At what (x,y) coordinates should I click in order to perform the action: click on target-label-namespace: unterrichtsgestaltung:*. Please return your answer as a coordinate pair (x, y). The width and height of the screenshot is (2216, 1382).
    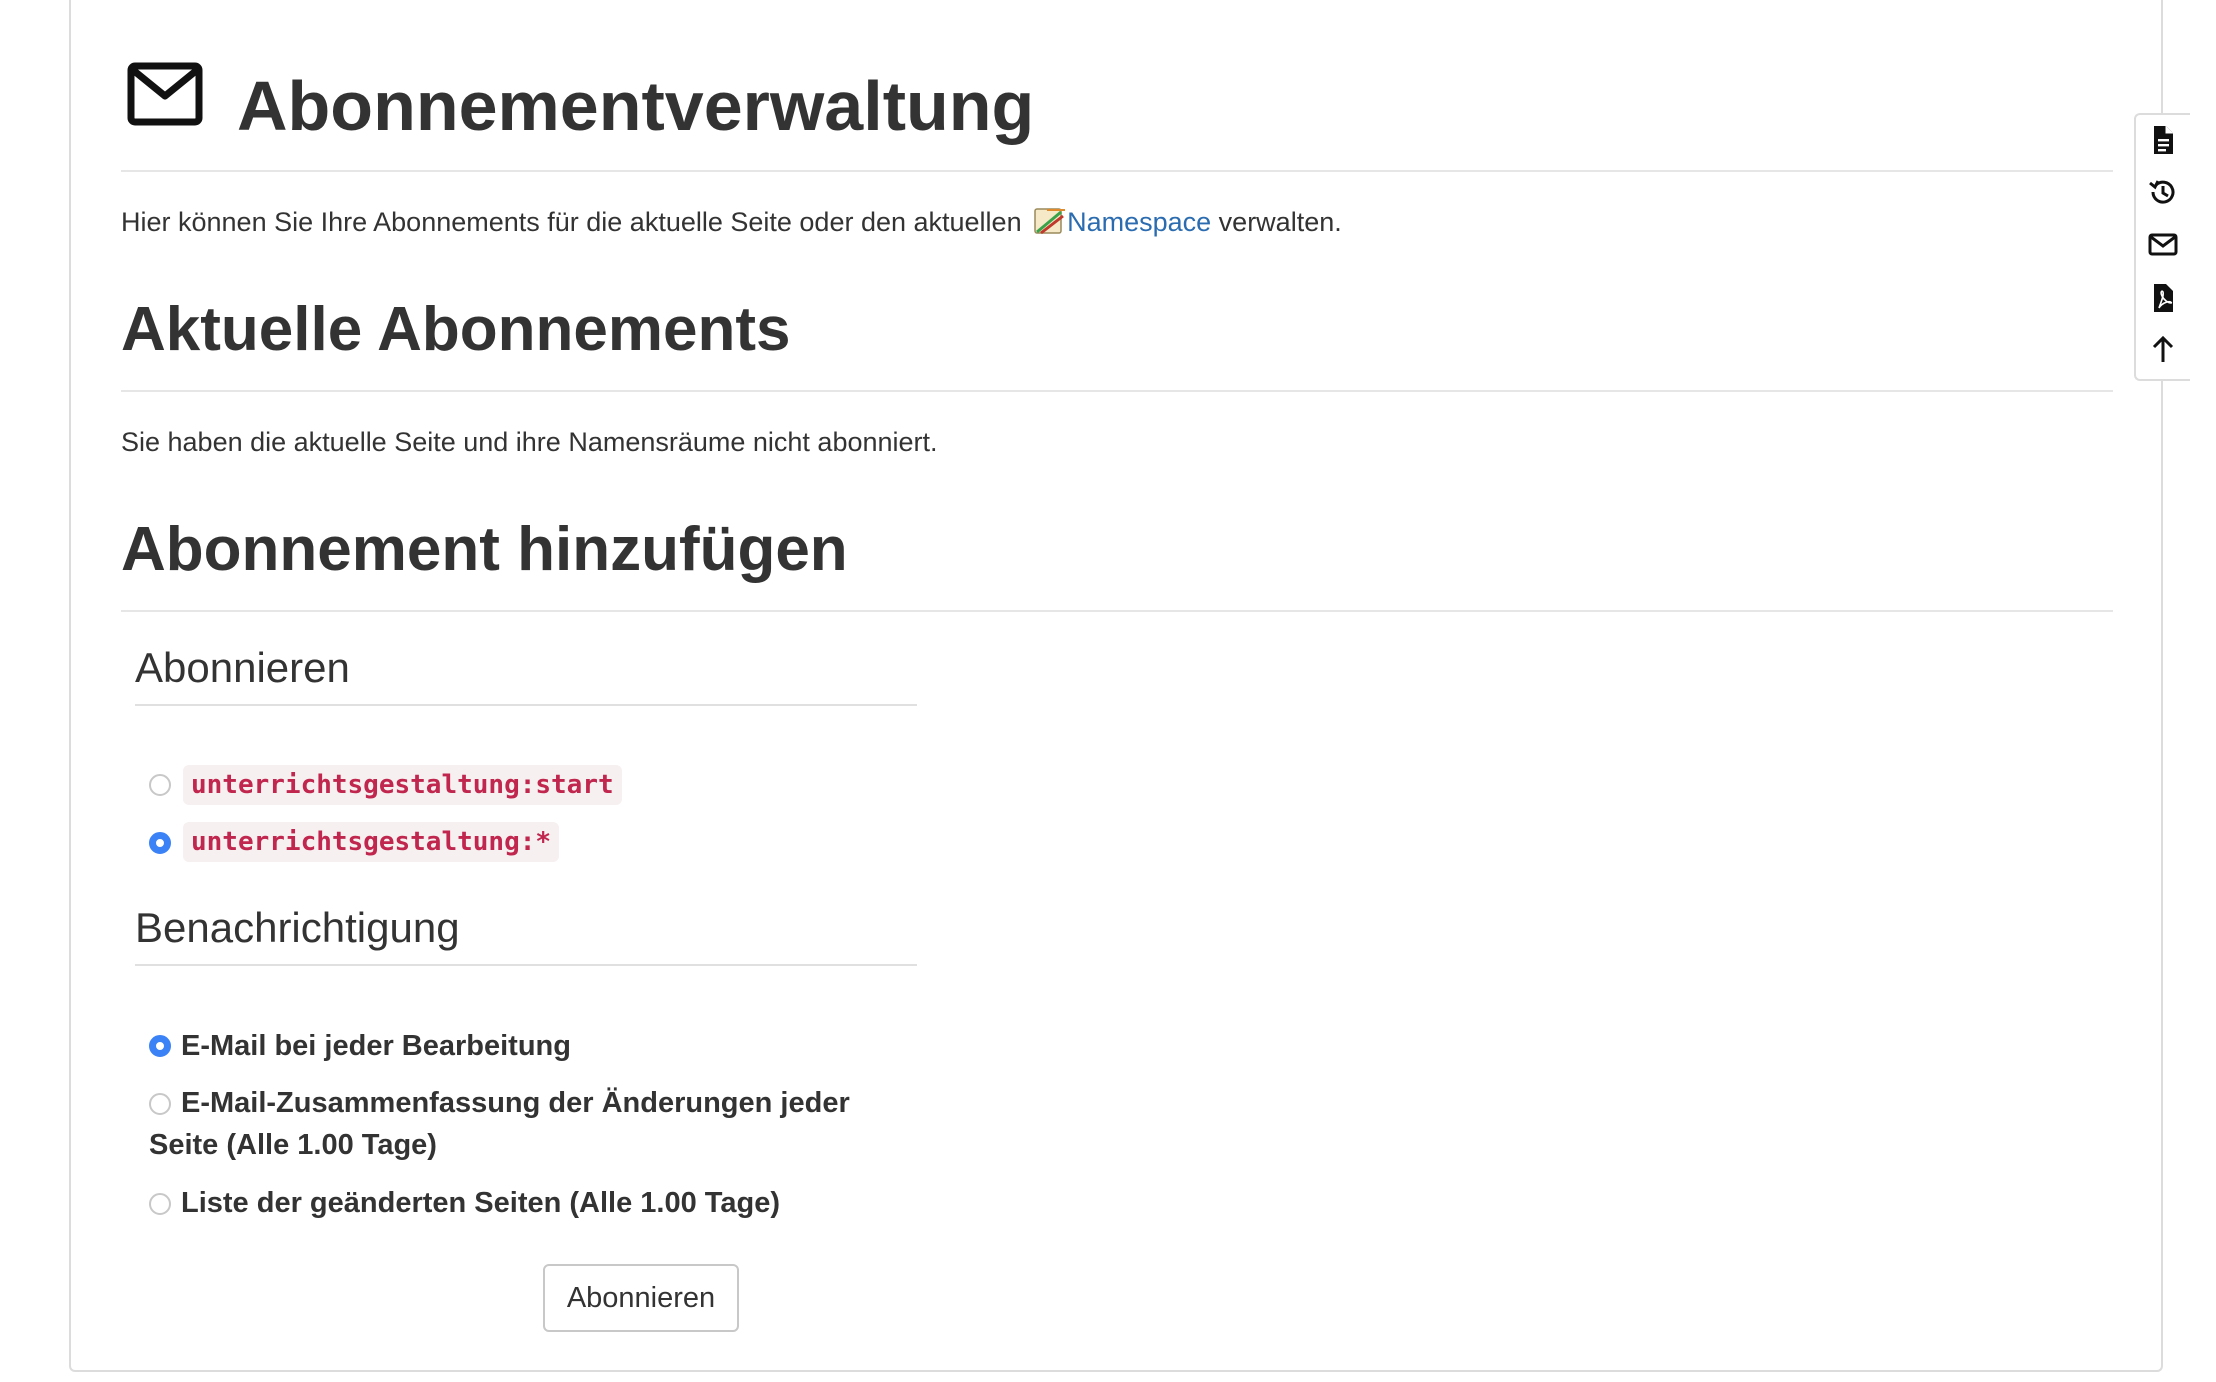
    Looking at the image, I should click on (371, 842).